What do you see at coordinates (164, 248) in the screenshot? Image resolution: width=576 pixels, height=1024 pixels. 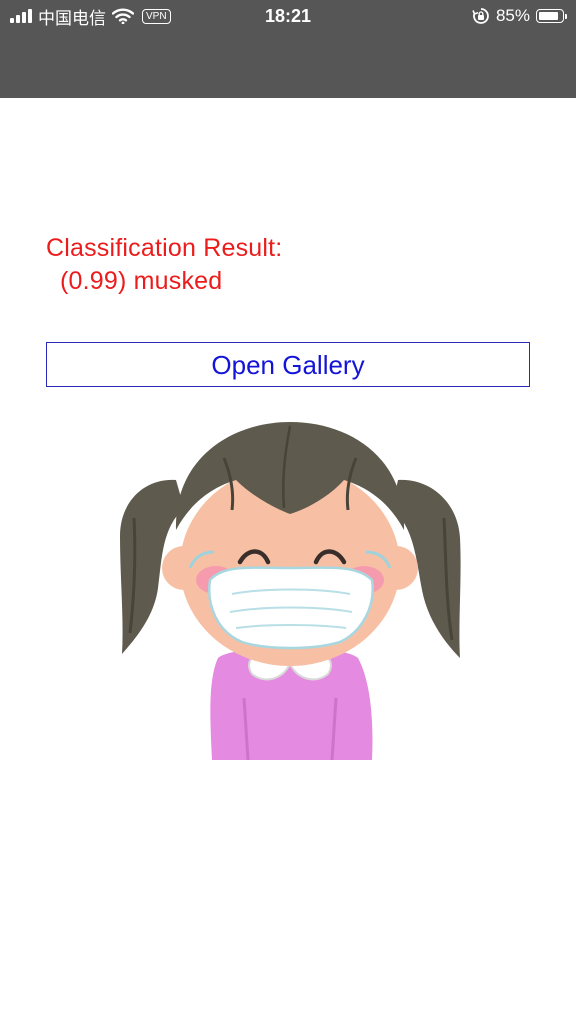 I see `result-heading: Classification Result:` at bounding box center [164, 248].